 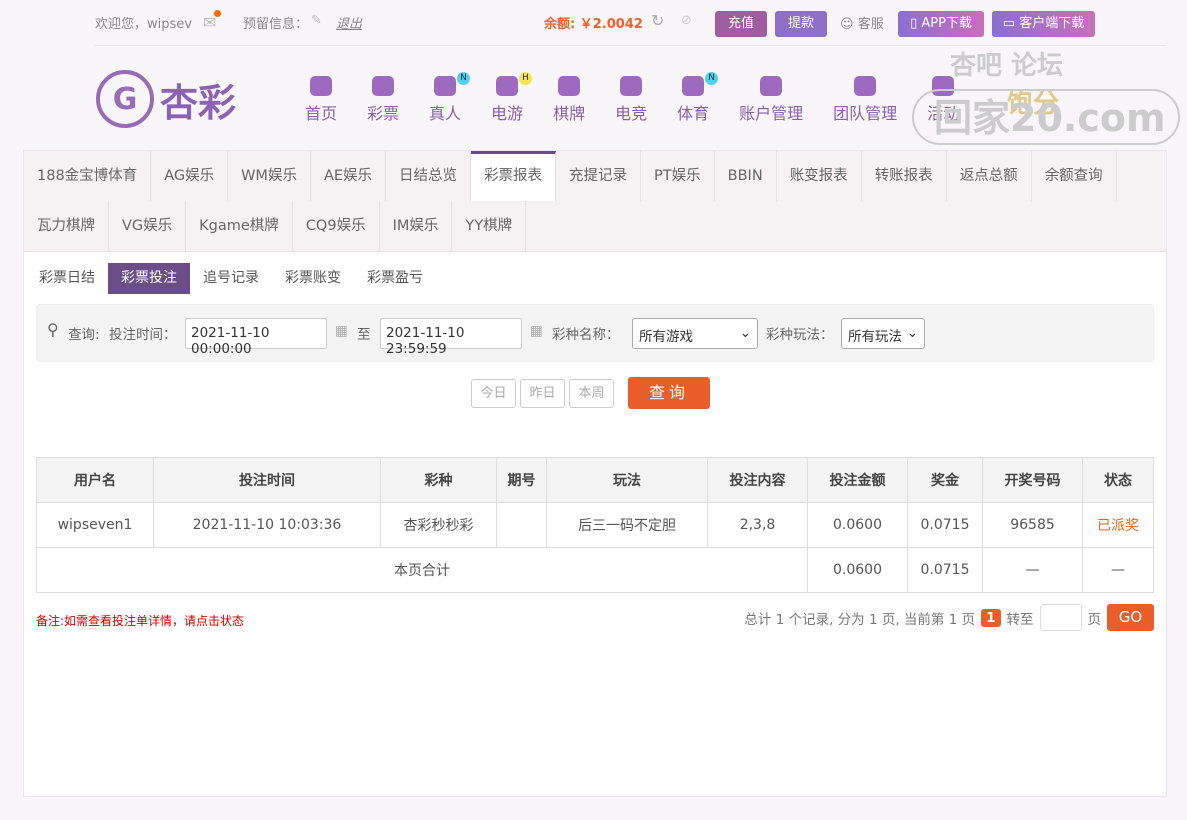 What do you see at coordinates (627, 525) in the screenshot?
I see `table-cell: 后三一码不定胆` at bounding box center [627, 525].